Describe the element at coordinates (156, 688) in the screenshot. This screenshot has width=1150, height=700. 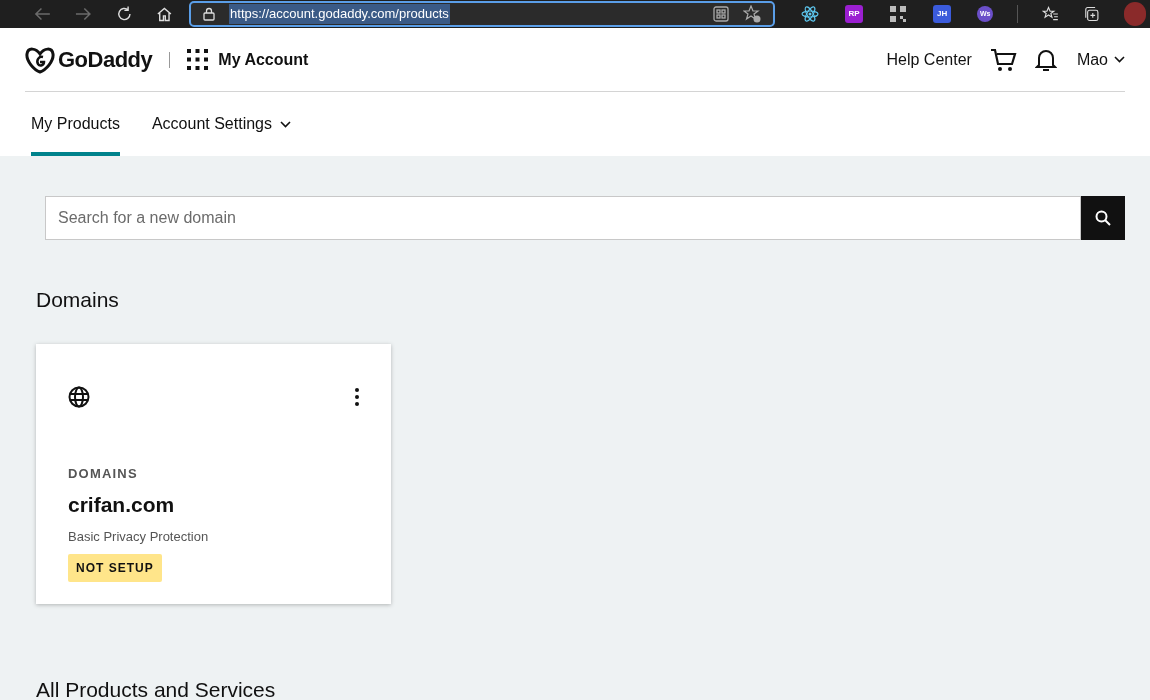
I see `section-title: All Products and Services` at that location.